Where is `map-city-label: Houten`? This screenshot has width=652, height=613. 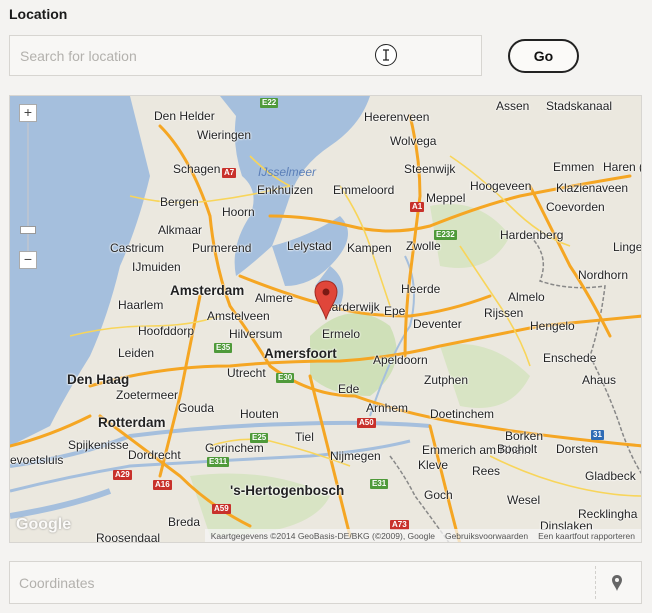
map-city-label: Houten is located at coordinates (259, 414).